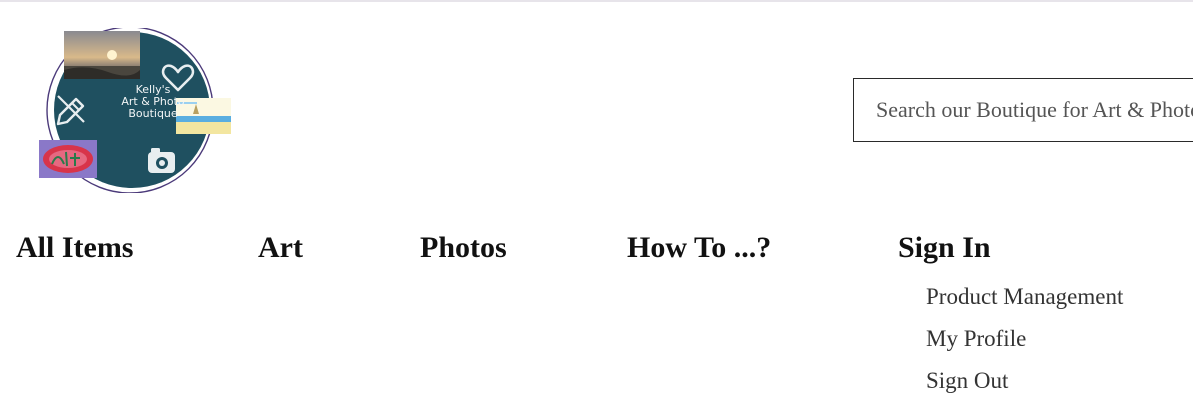 This screenshot has width=1193, height=416. Describe the element at coordinates (699, 248) in the screenshot. I see `nav-how-to: How To ...?` at that location.